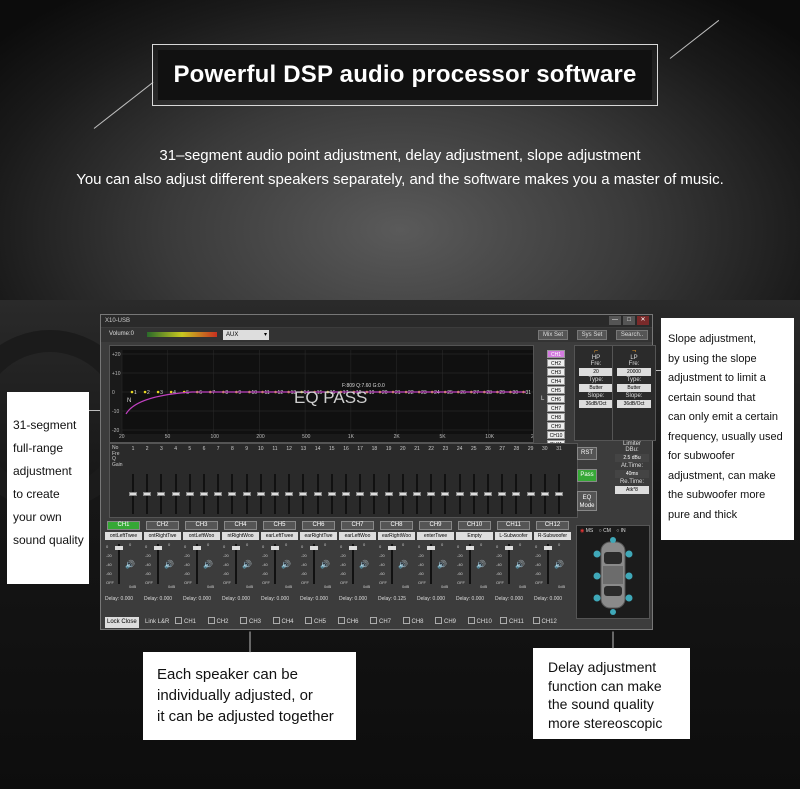 This screenshot has height=789, width=800. What do you see at coordinates (171, 392) in the screenshot?
I see `eq-band-point` at bounding box center [171, 392].